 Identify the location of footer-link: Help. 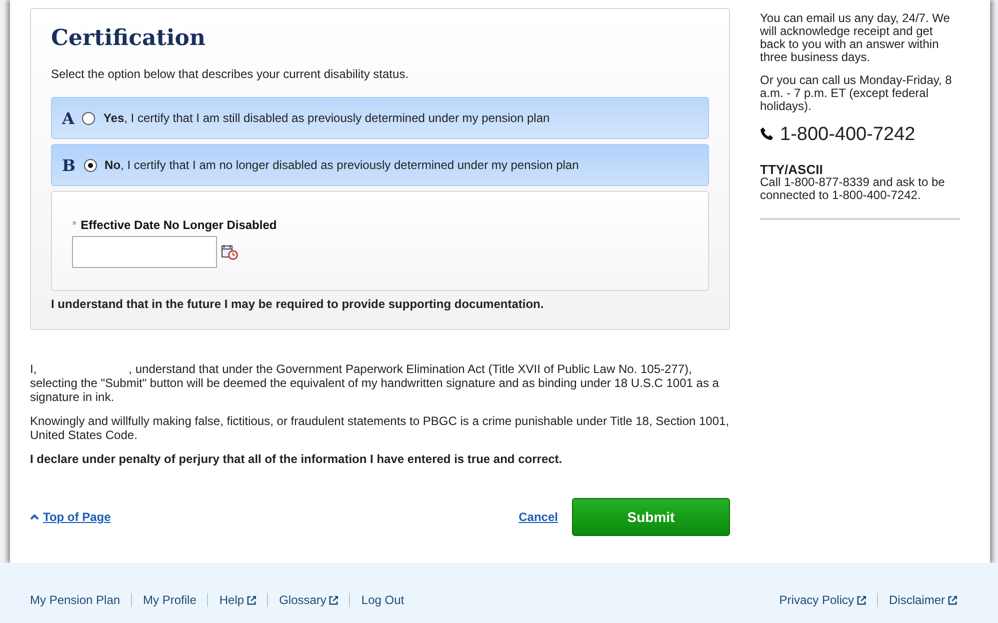
(237, 600).